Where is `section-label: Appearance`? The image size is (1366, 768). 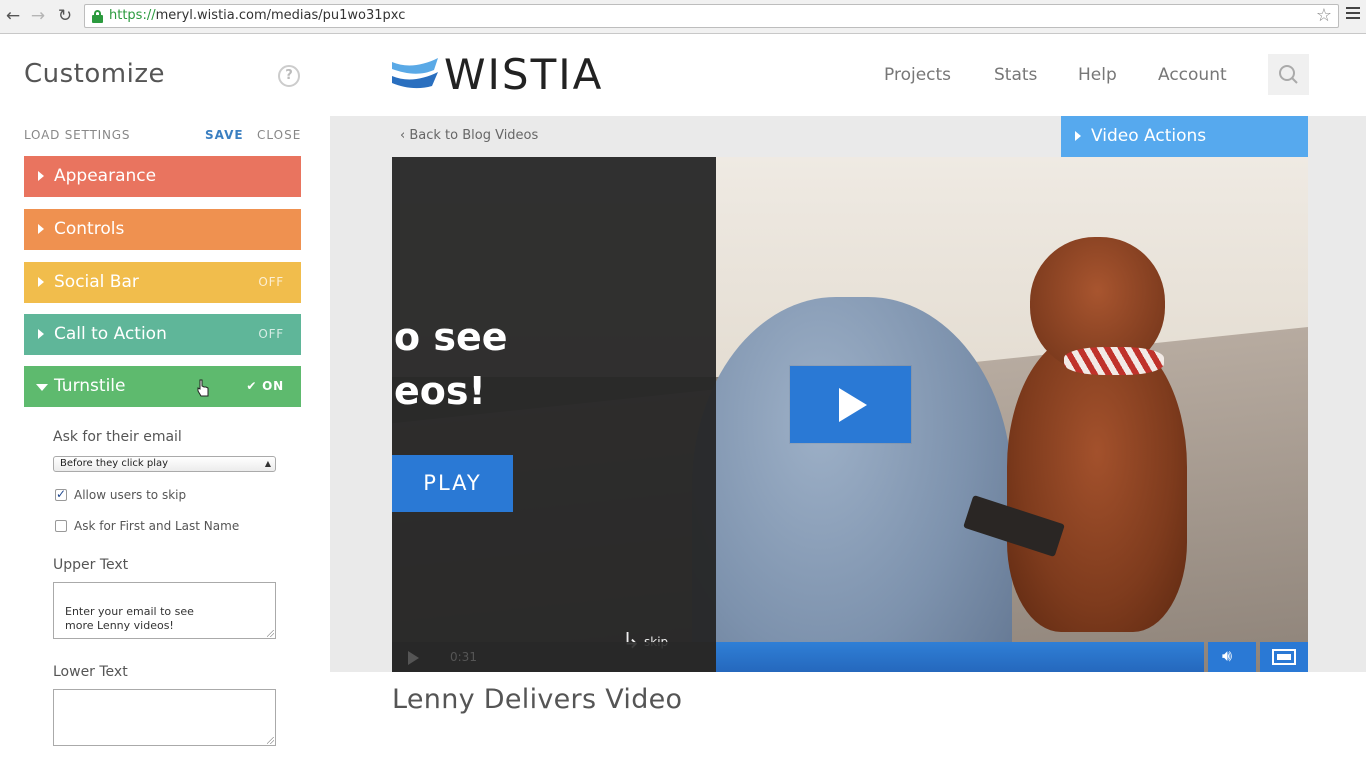
section-label: Appearance is located at coordinates (105, 176).